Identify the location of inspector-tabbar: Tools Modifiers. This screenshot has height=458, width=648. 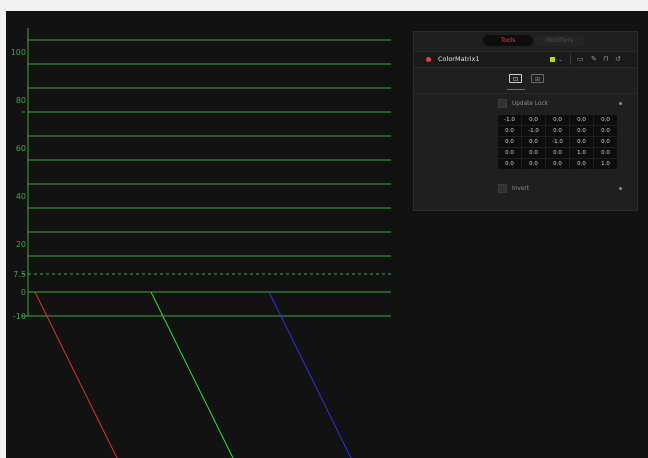
(525, 41).